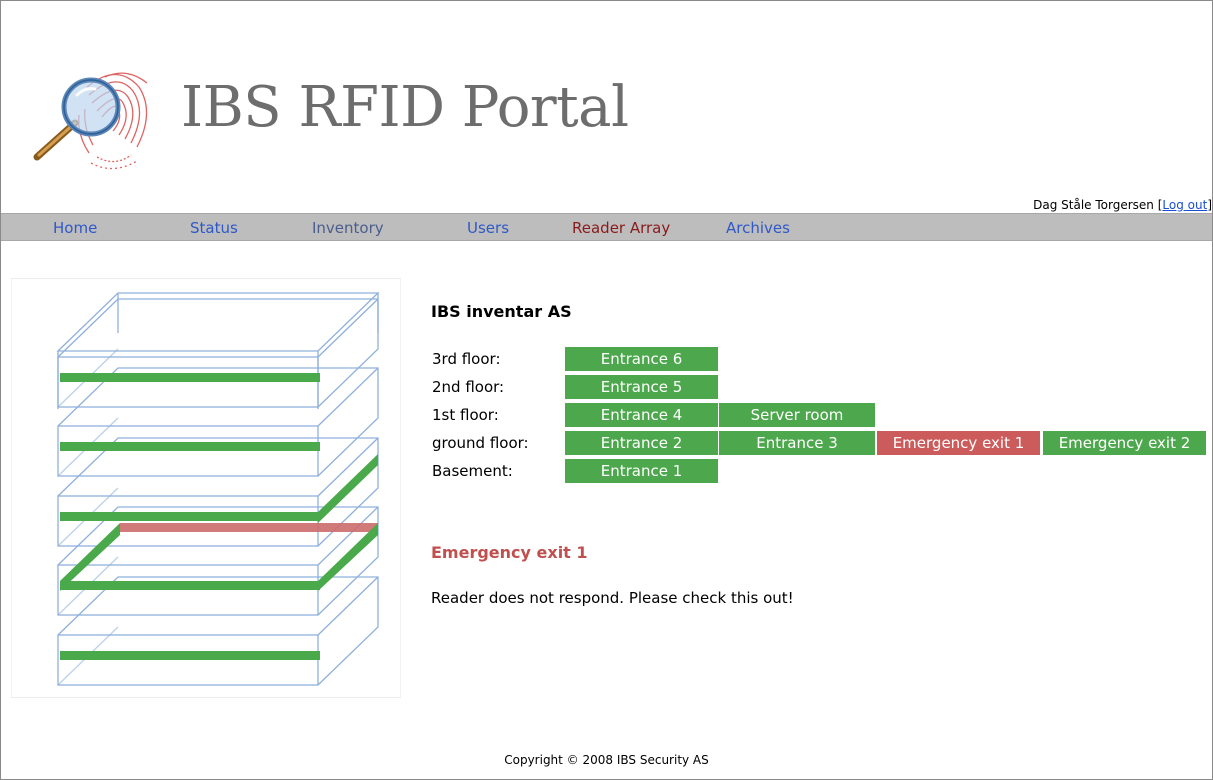 This screenshot has height=780, width=1213. Describe the element at coordinates (1184, 205) in the screenshot. I see `logout-link: Log out` at that location.